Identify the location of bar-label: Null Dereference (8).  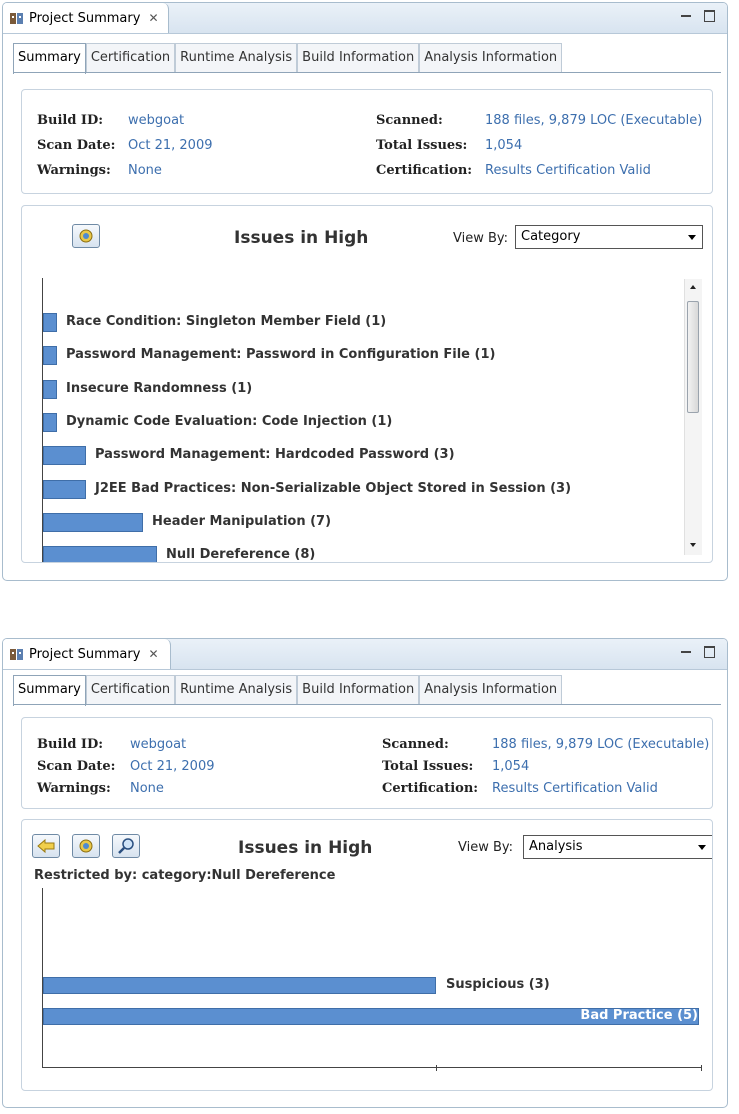
(241, 555).